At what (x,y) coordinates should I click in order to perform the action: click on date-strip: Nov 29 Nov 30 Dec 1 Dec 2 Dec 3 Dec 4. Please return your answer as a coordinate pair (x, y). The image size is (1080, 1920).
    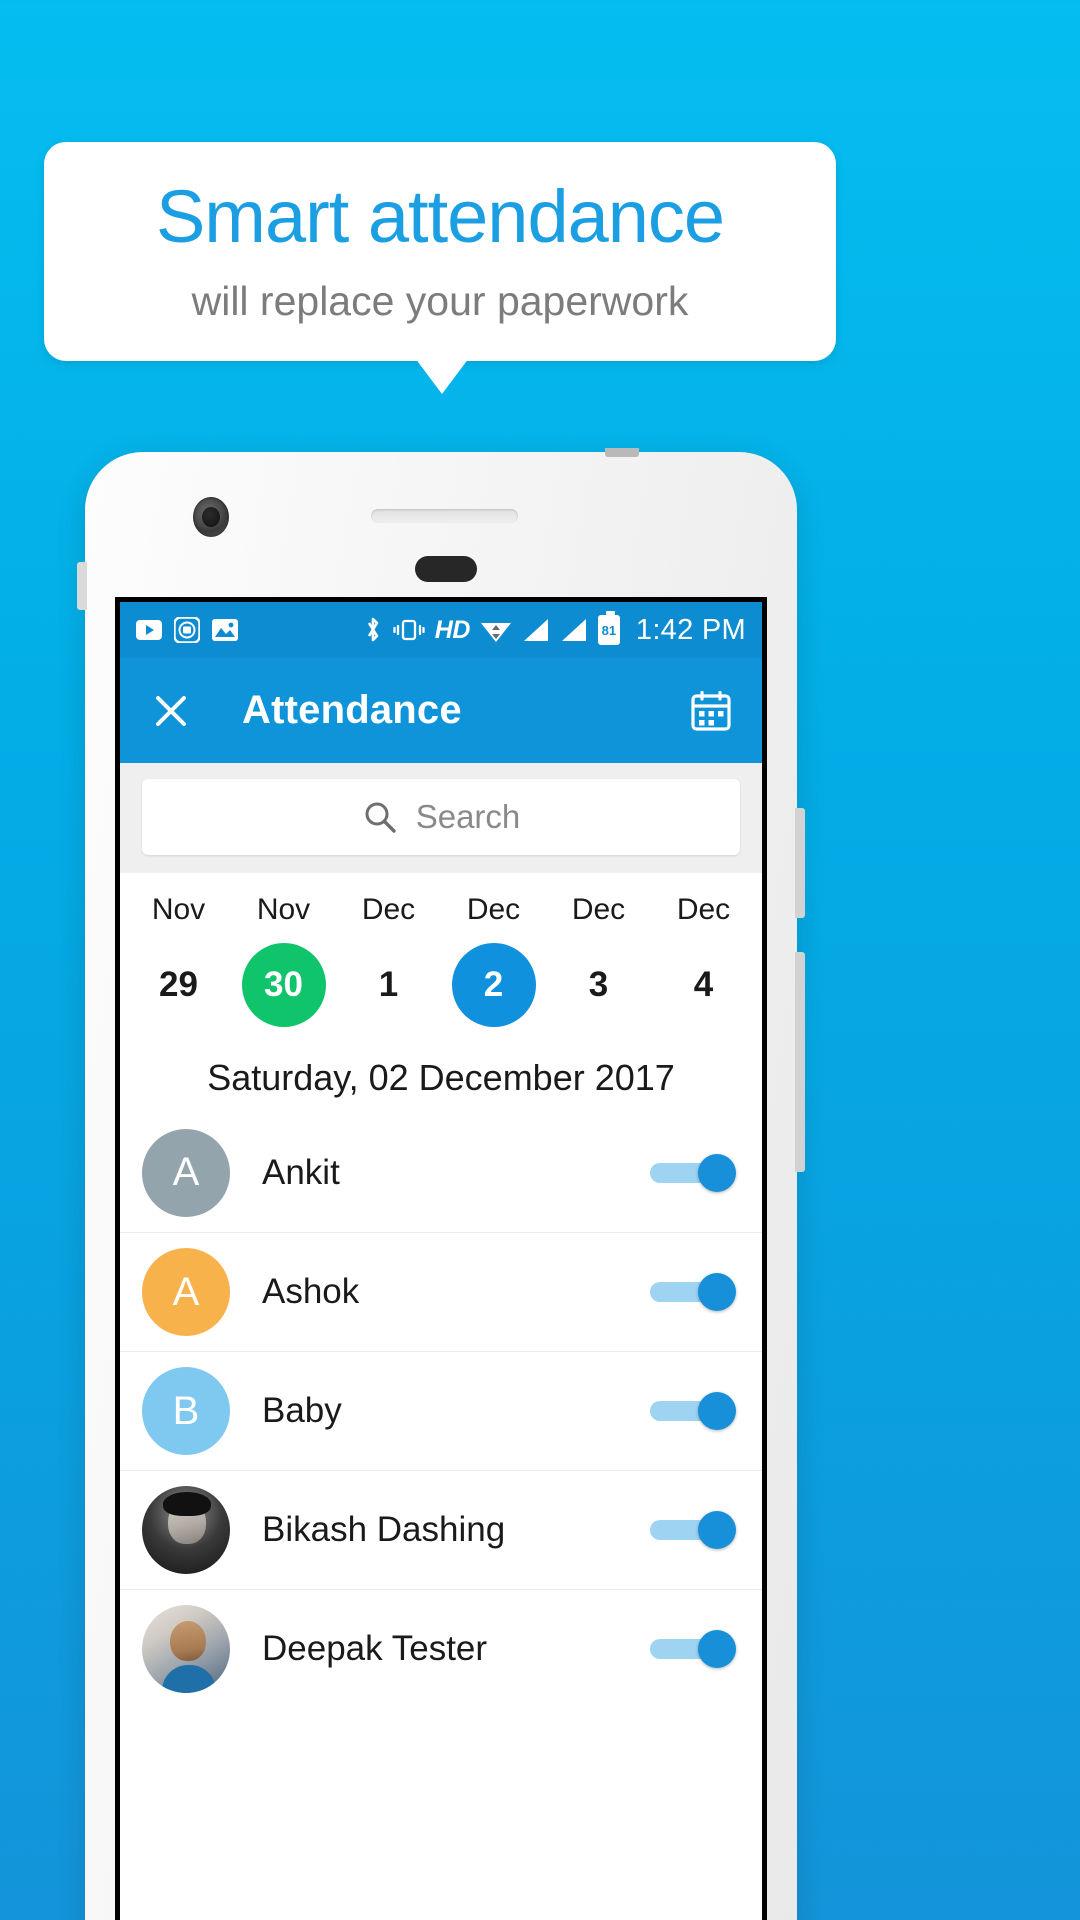
    Looking at the image, I should click on (441, 954).